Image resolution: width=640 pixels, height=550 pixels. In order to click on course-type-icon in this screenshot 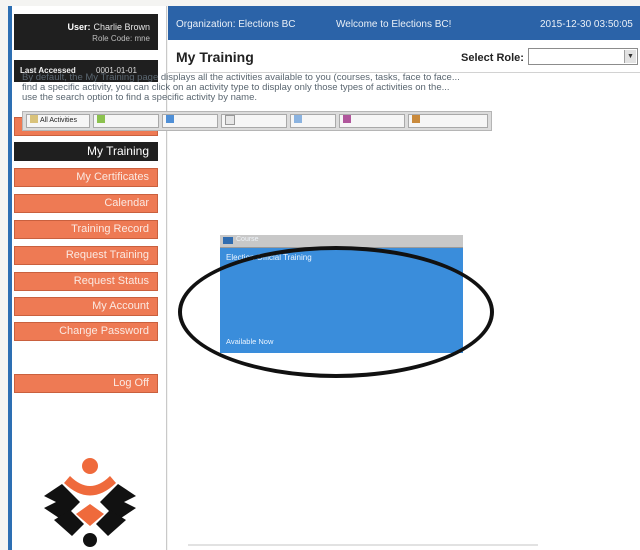, I will do `click(228, 240)`.